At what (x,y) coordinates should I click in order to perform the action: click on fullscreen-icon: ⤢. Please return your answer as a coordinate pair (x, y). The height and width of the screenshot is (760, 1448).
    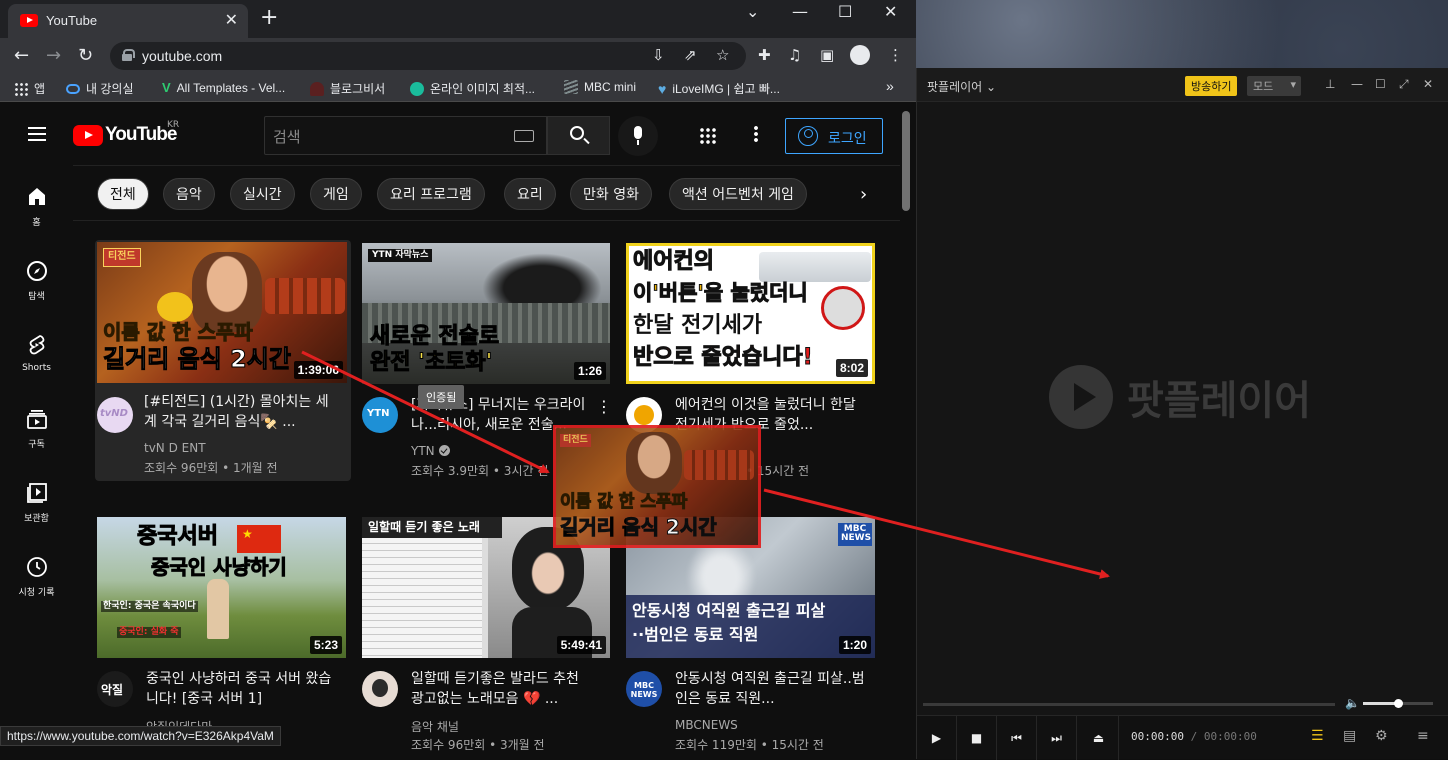
    Looking at the image, I should click on (1404, 84).